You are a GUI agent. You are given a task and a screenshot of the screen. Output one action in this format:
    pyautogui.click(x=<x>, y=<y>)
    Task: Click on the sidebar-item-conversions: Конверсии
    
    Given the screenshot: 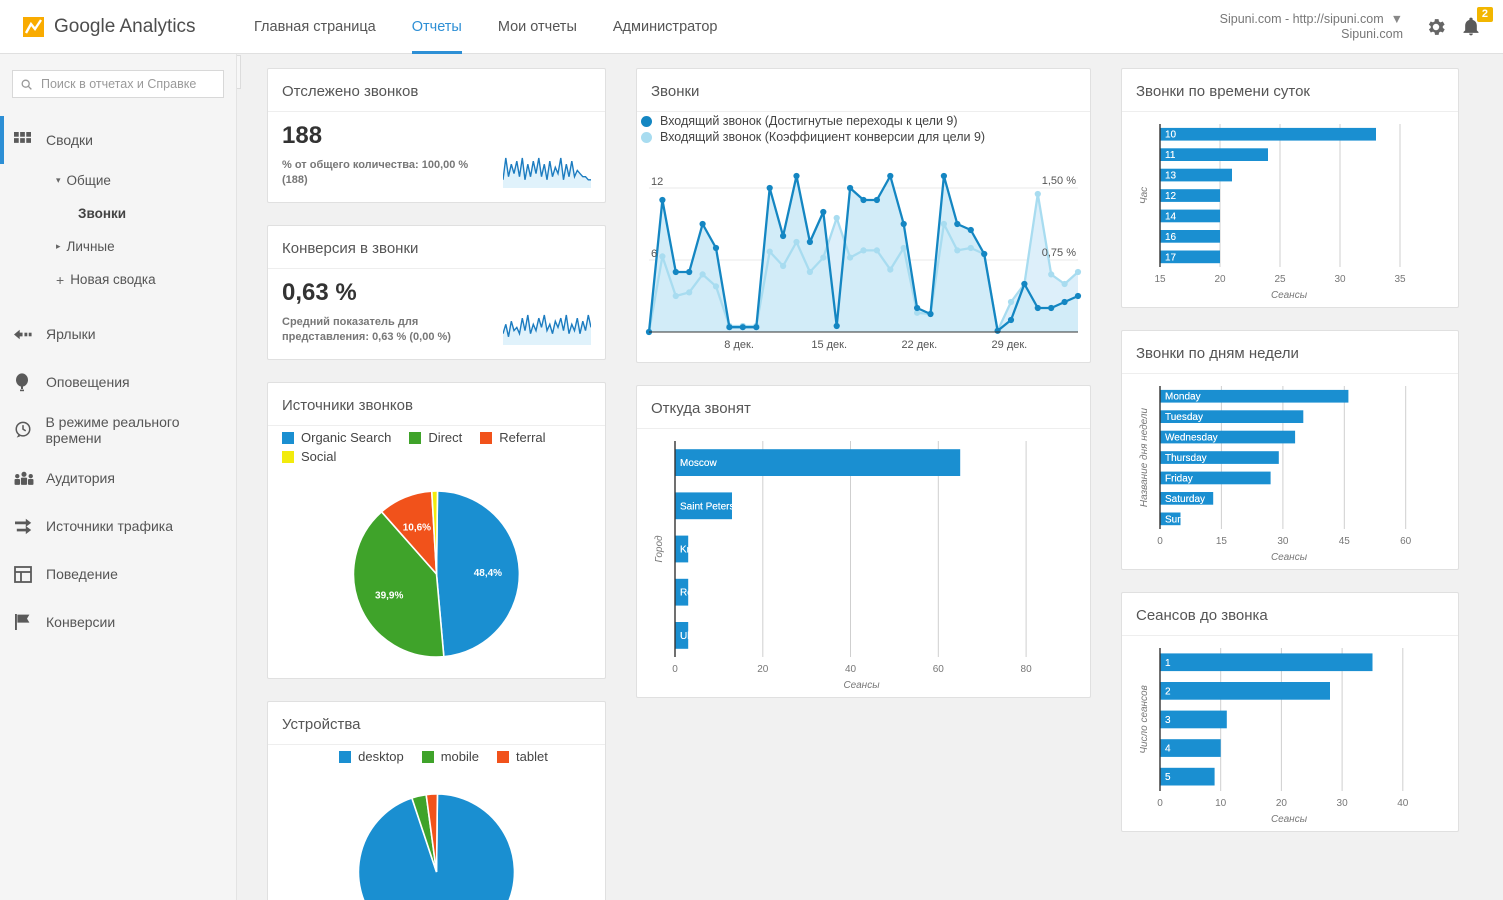 What is the action you would take?
    pyautogui.click(x=118, y=622)
    